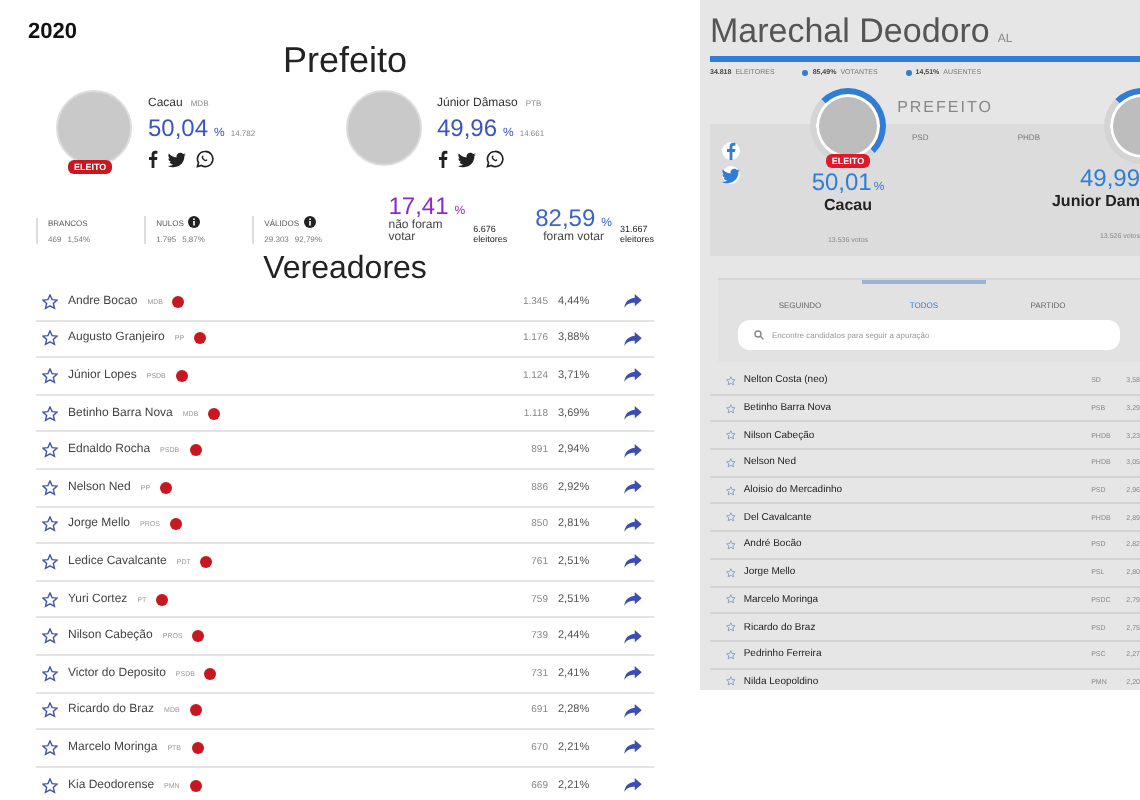 Image resolution: width=1140 pixels, height=800 pixels. I want to click on section-title: Prefeito, so click(345, 61).